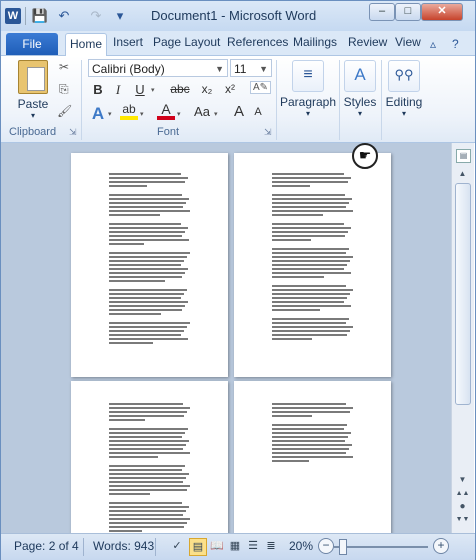 Image resolution: width=476 pixels, height=560 pixels. I want to click on font-launcher-icon: ⇲, so click(268, 132).